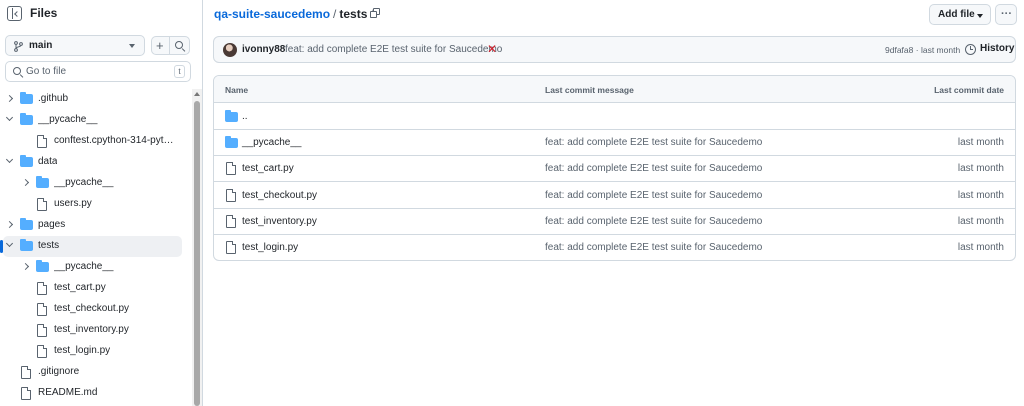 This screenshot has height=406, width=1024. I want to click on more-options-button: ···, so click(1006, 14).